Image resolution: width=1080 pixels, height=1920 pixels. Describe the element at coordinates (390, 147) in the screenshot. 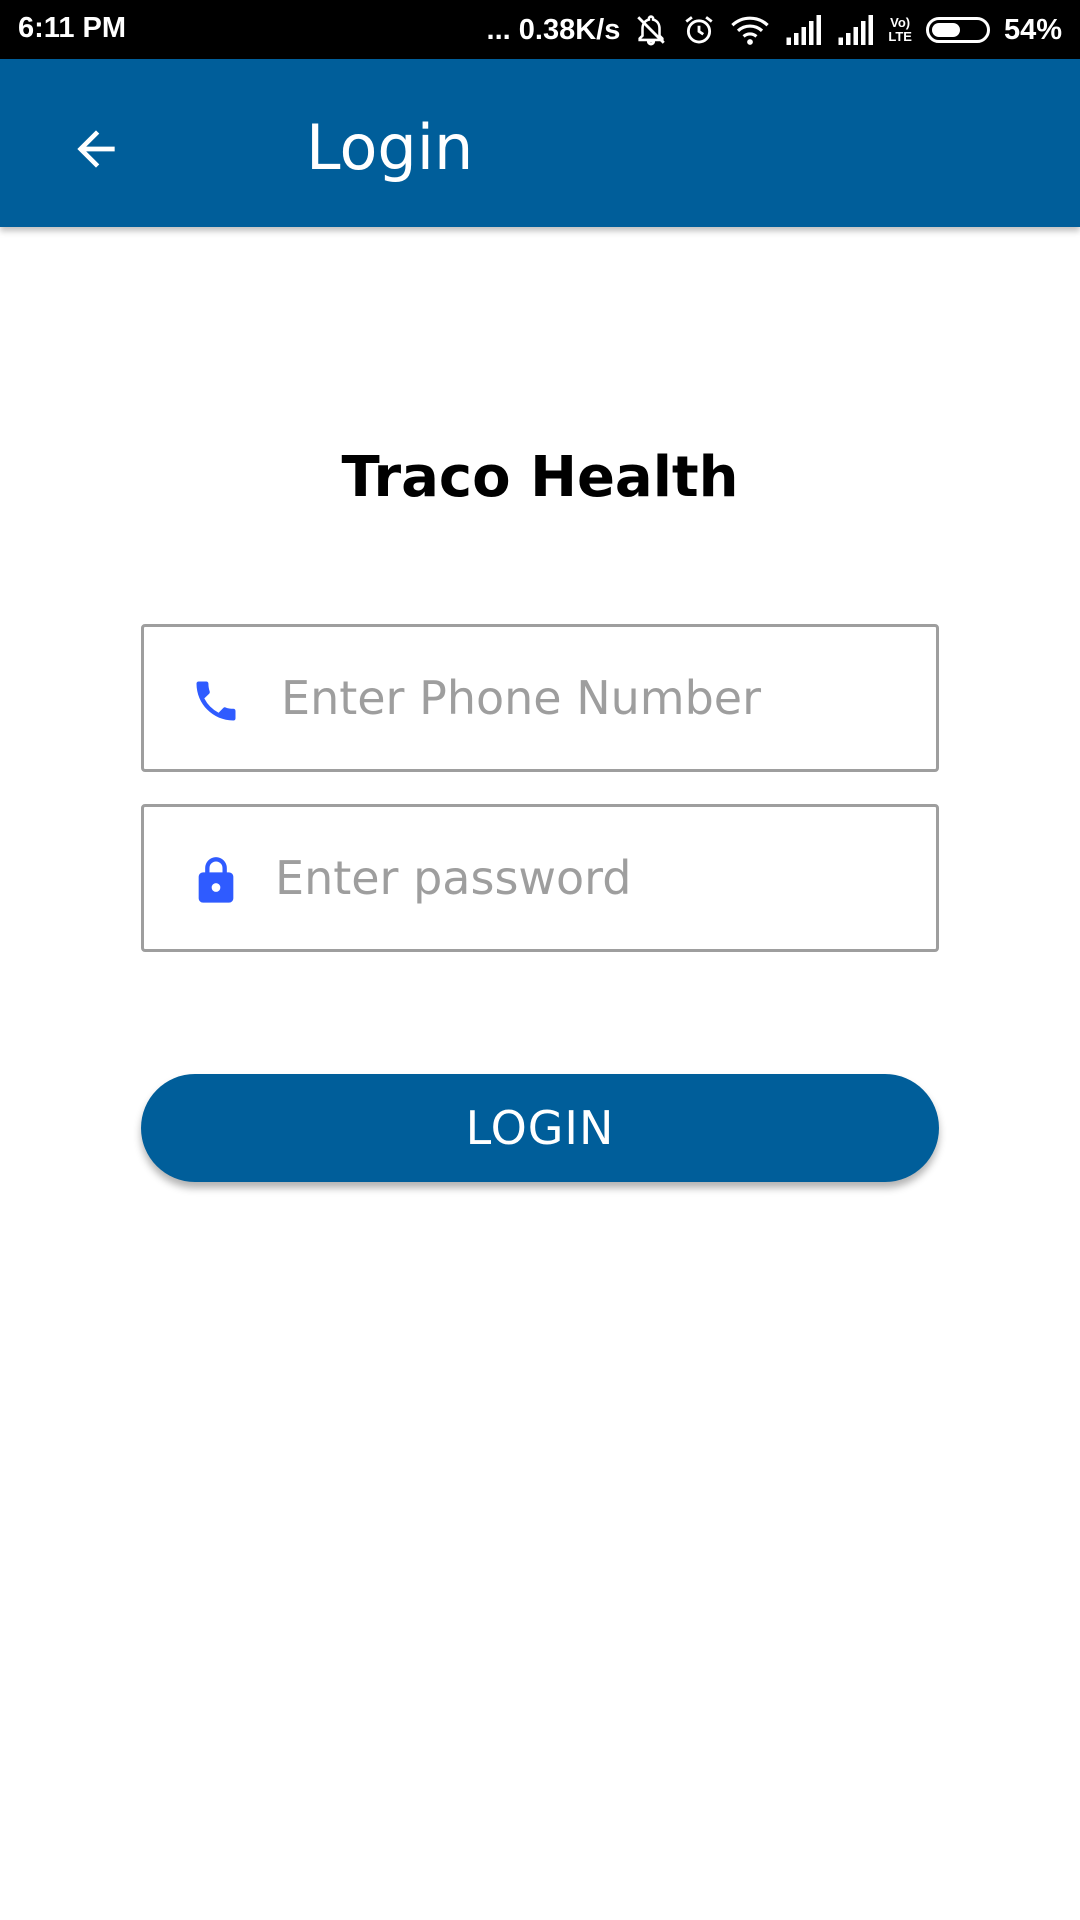

I see `page-title: Login` at that location.